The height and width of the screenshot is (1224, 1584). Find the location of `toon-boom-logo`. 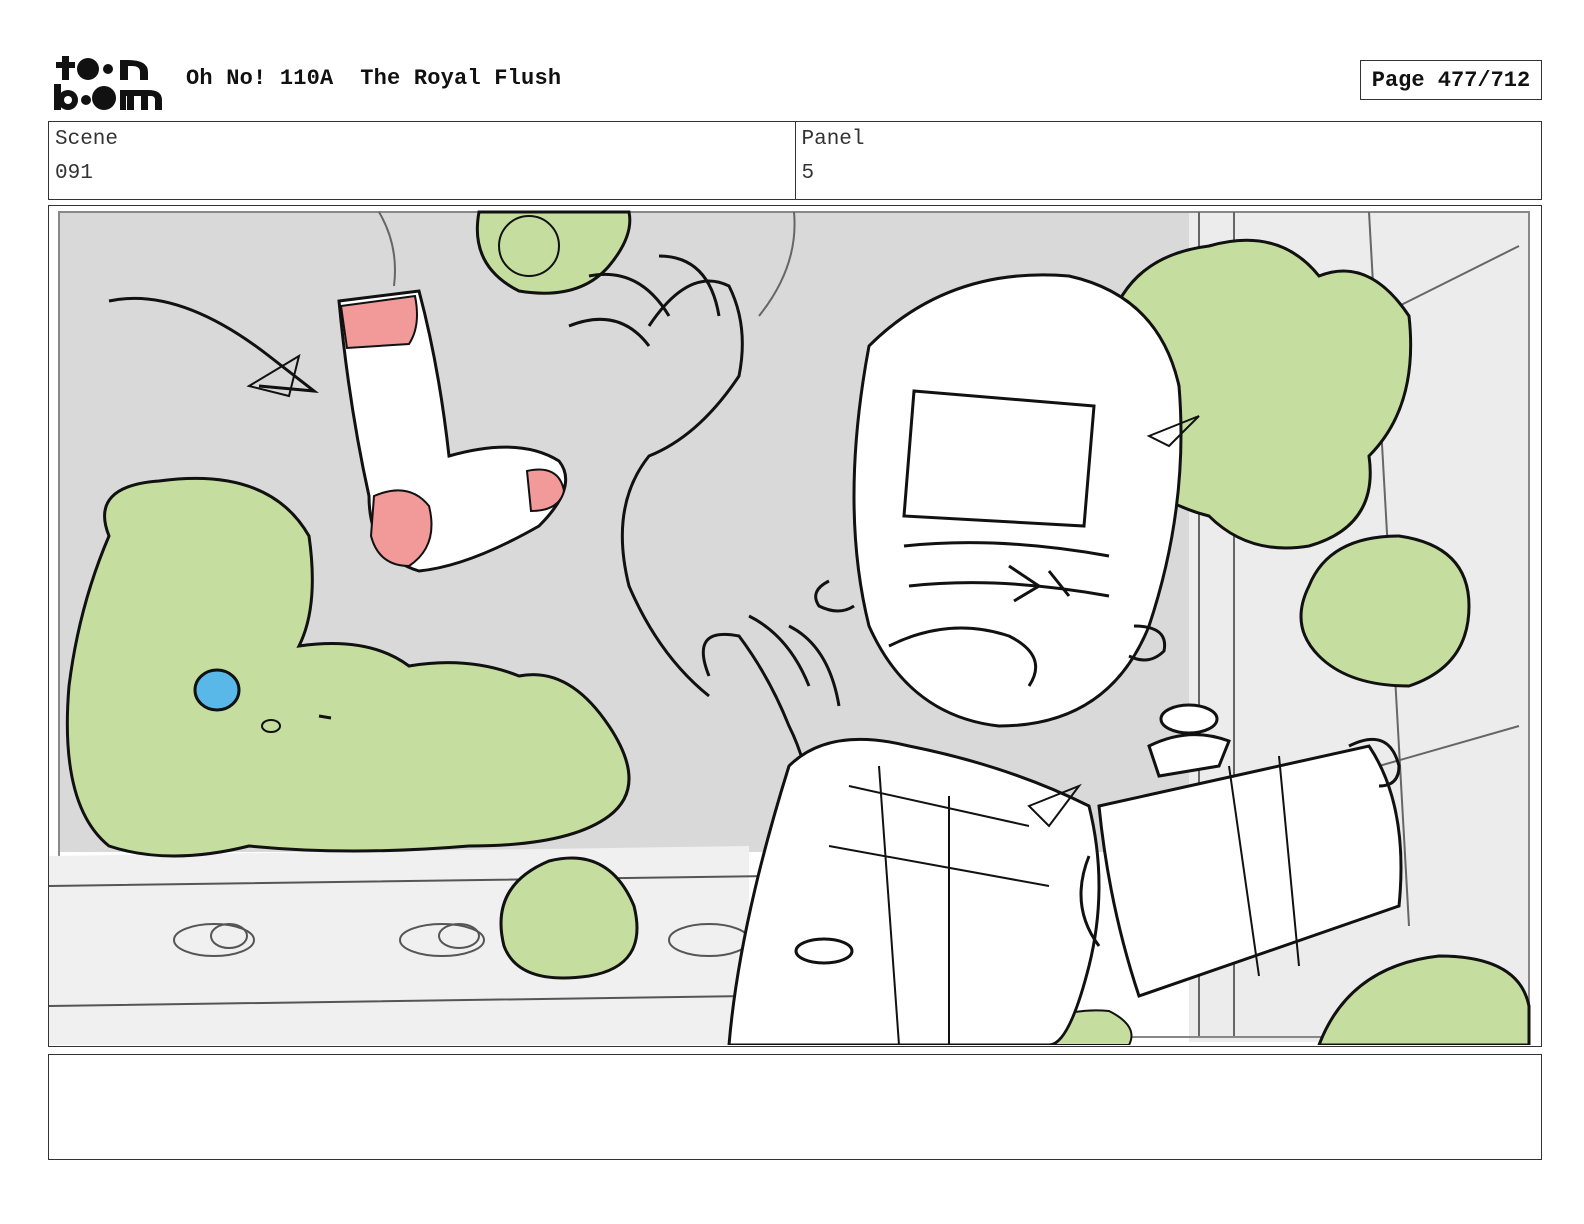

toon-boom-logo is located at coordinates (108, 82).